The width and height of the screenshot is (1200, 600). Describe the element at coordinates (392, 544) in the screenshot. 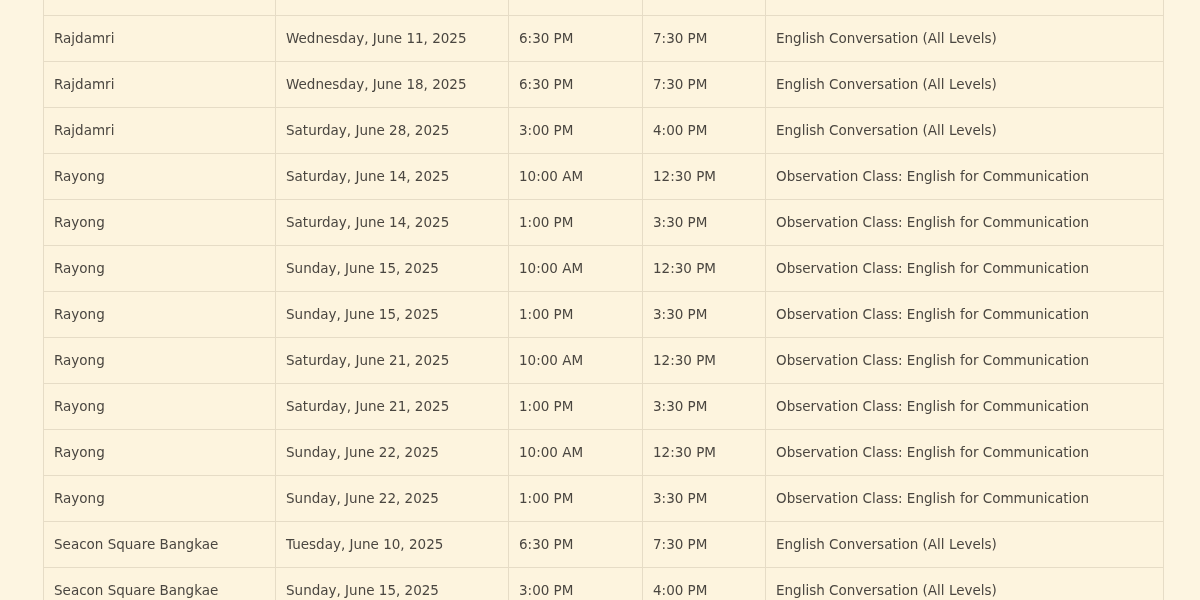

I see `table-cell: Tuesday, June 10, 2025` at that location.